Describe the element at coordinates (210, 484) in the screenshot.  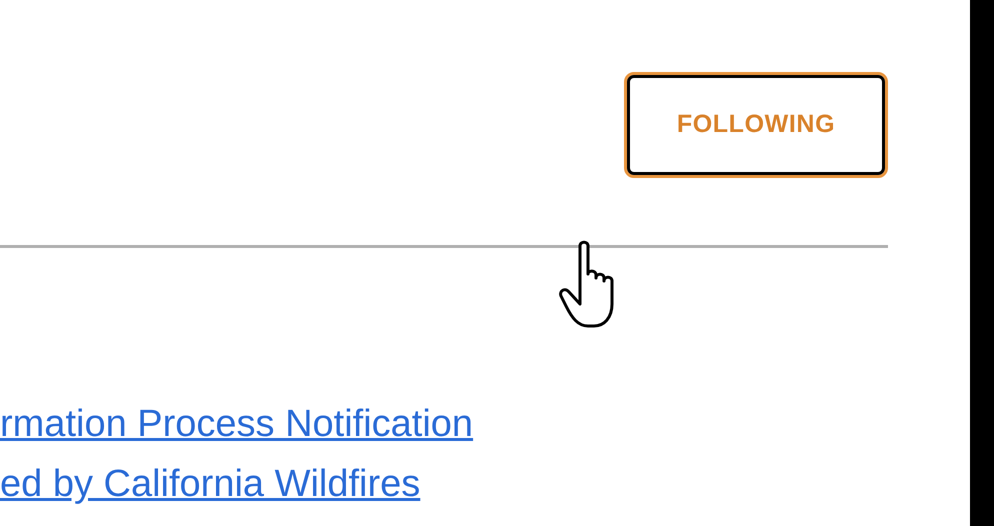
I see `article-link: ed by California Wildfires` at that location.